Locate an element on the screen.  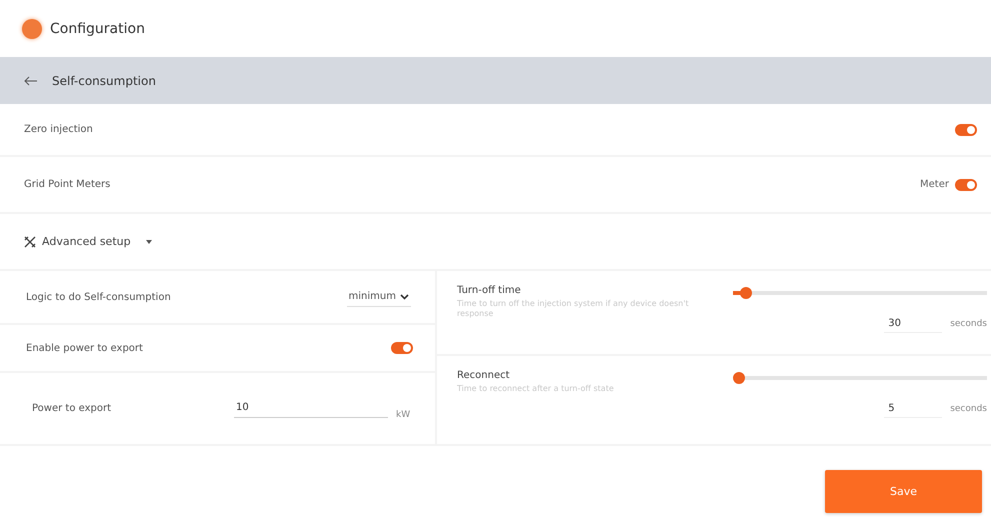
unit-label: kW is located at coordinates (403, 415).